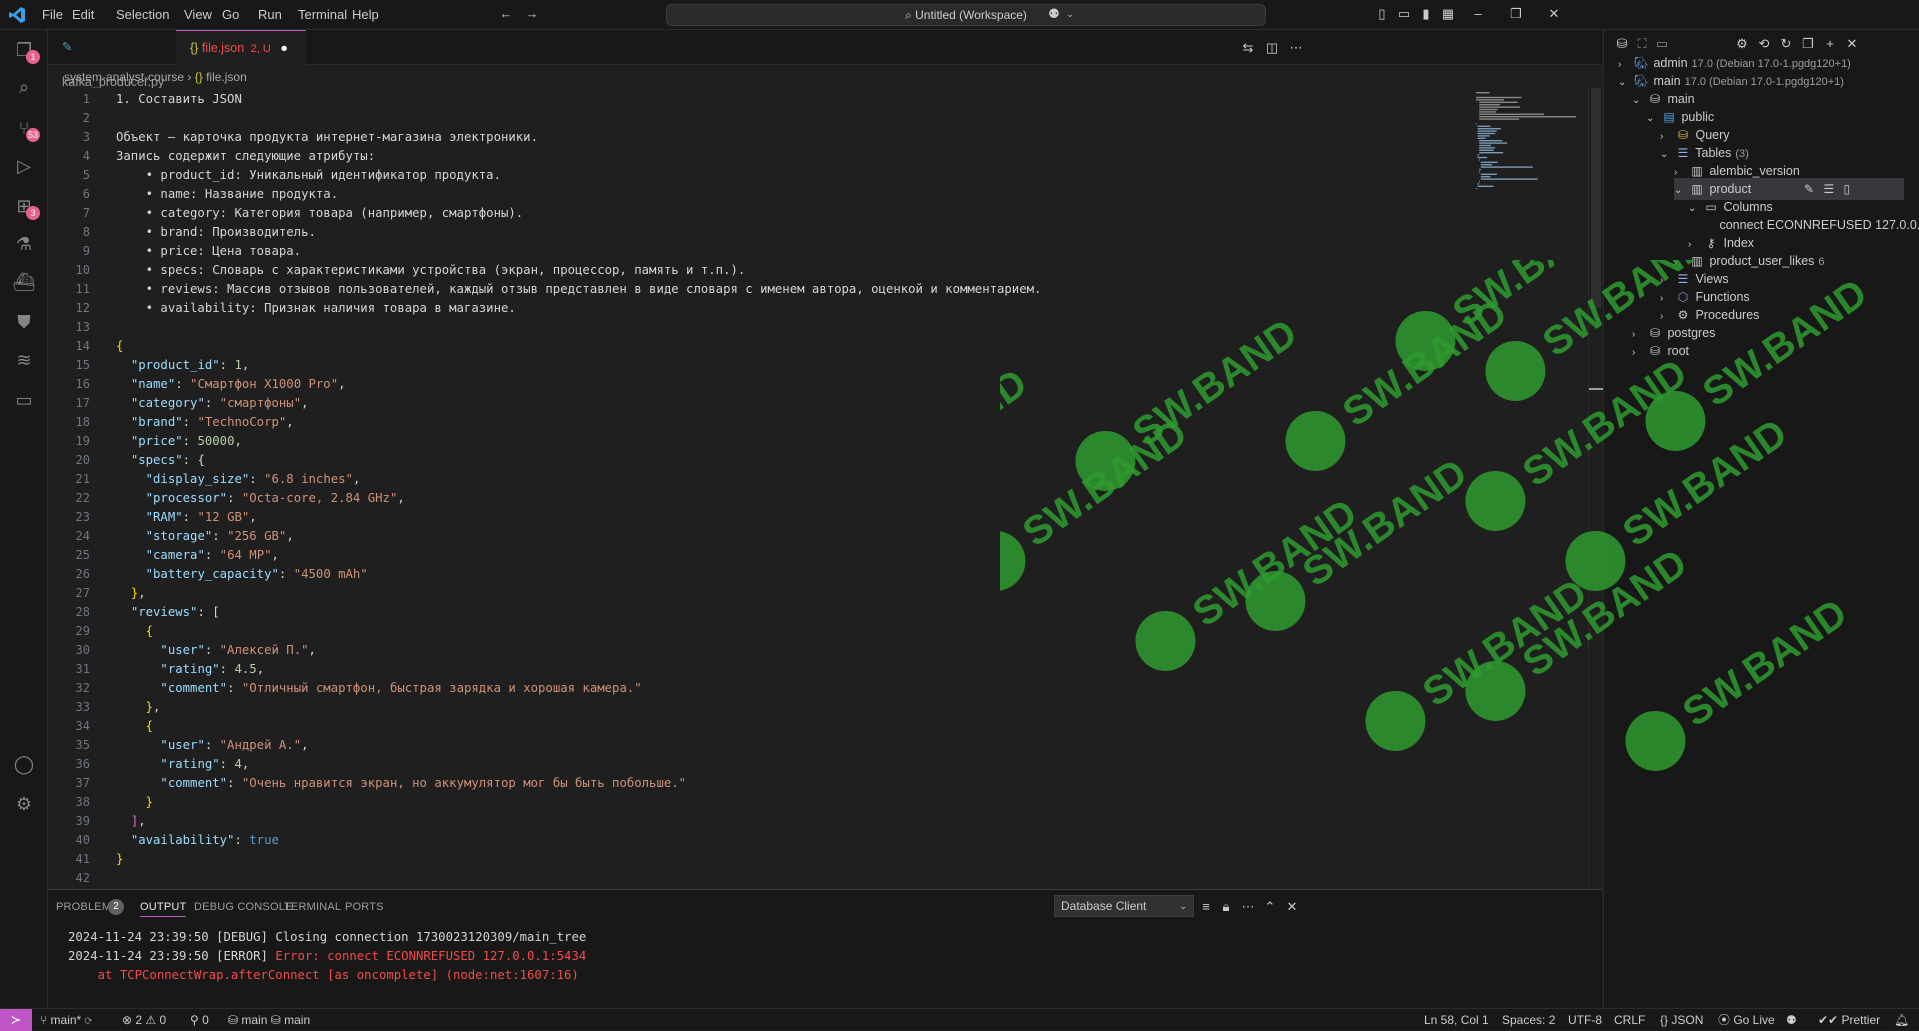 The width and height of the screenshot is (1919, 1031). Describe the element at coordinates (24, 764) in the screenshot. I see `account-icon: ◯` at that location.